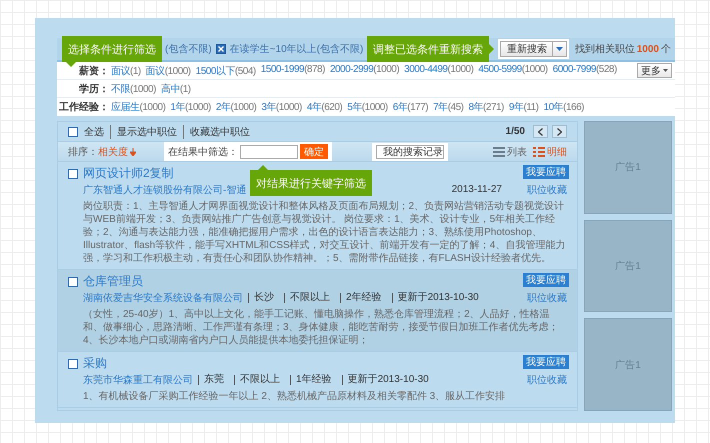 This screenshot has width=710, height=443. Describe the element at coordinates (297, 49) in the screenshot. I see `condition-tag: 在读学生~10年以上(包含不限)` at that location.